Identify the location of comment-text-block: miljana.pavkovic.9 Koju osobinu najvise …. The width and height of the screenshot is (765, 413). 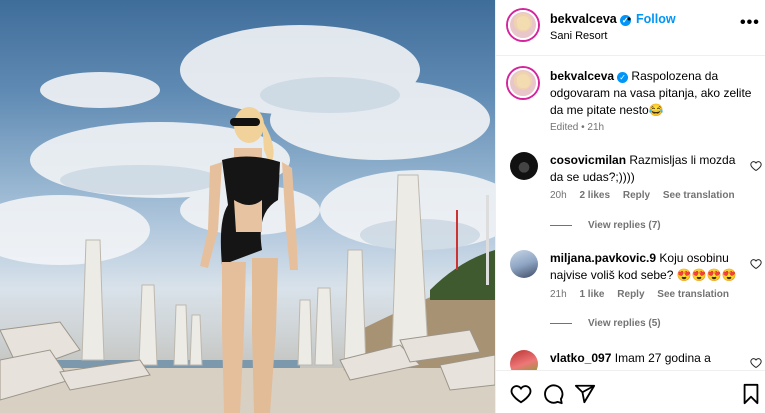
(645, 267).